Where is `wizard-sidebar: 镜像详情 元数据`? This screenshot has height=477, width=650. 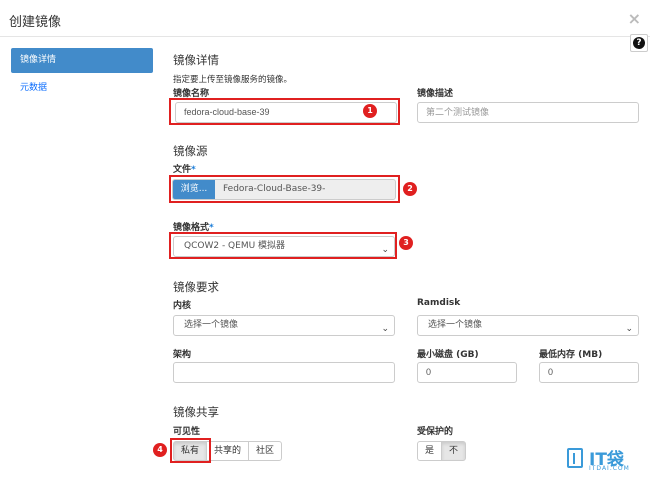 wizard-sidebar: 镜像详情 元数据 is located at coordinates (82, 76).